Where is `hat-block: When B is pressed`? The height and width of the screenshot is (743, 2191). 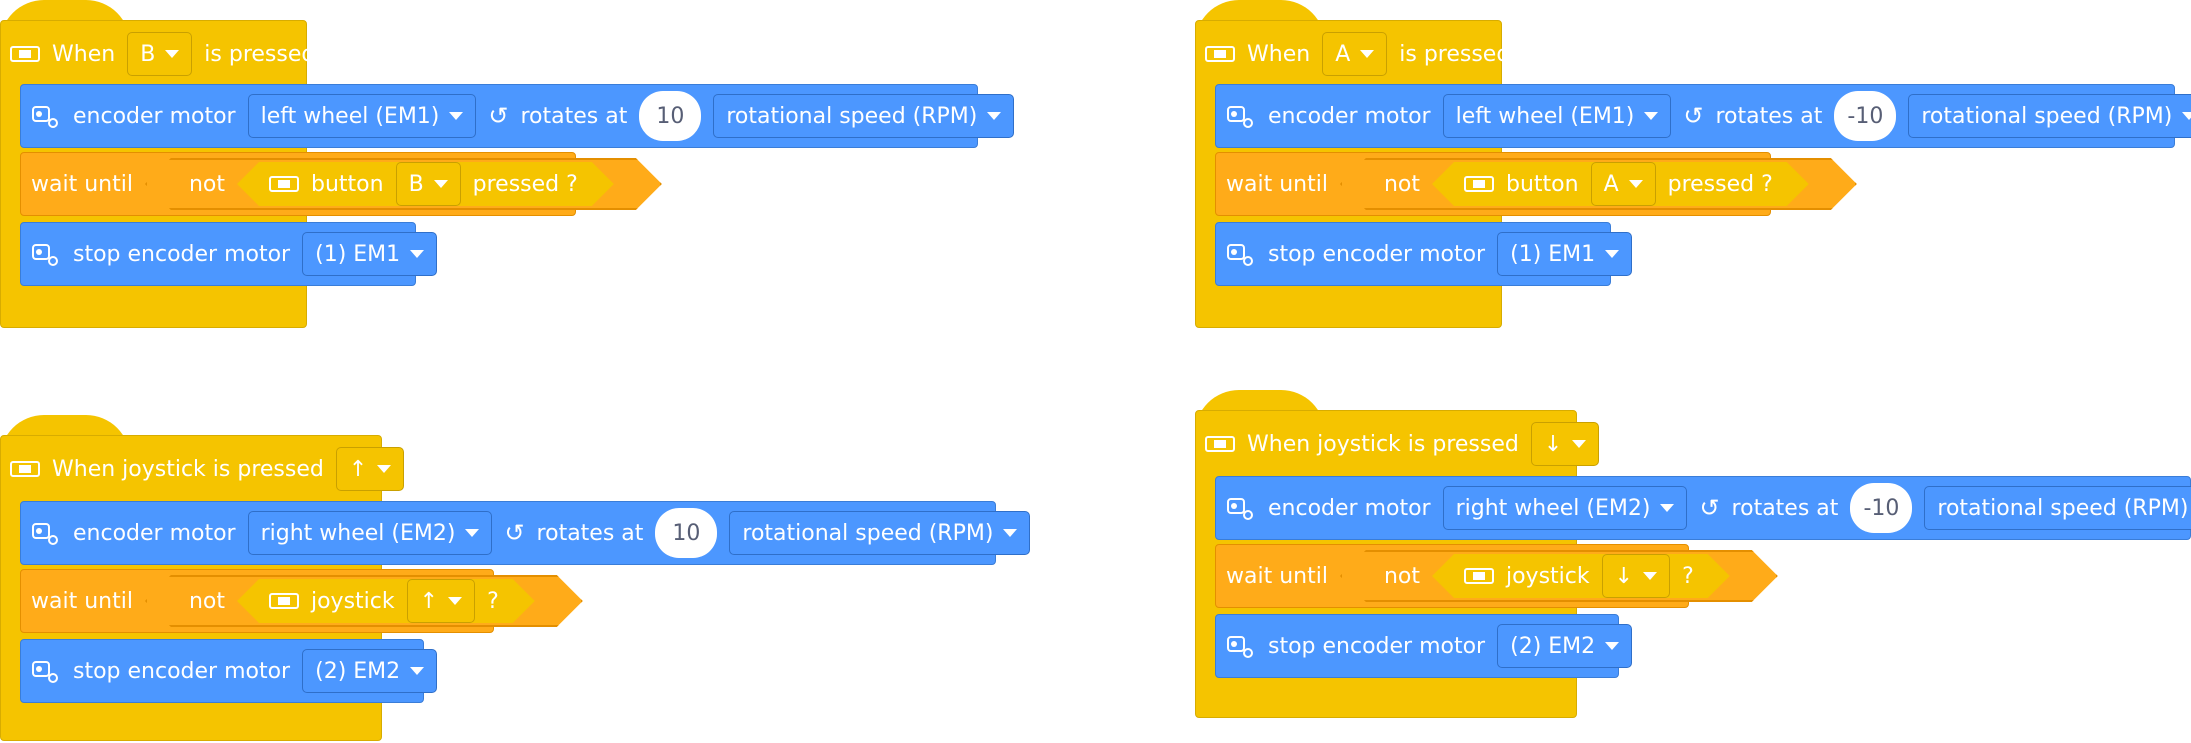
hat-block: When B is pressed is located at coordinates (157, 54).